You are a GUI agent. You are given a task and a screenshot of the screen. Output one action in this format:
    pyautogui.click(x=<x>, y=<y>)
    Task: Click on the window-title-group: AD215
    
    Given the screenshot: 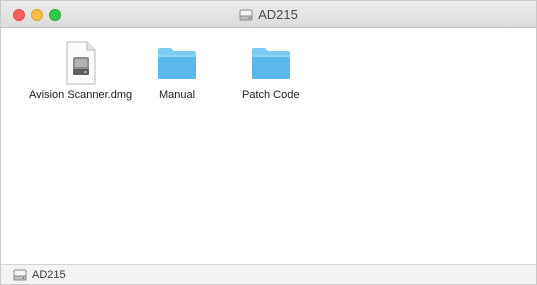 What is the action you would take?
    pyautogui.click(x=268, y=14)
    